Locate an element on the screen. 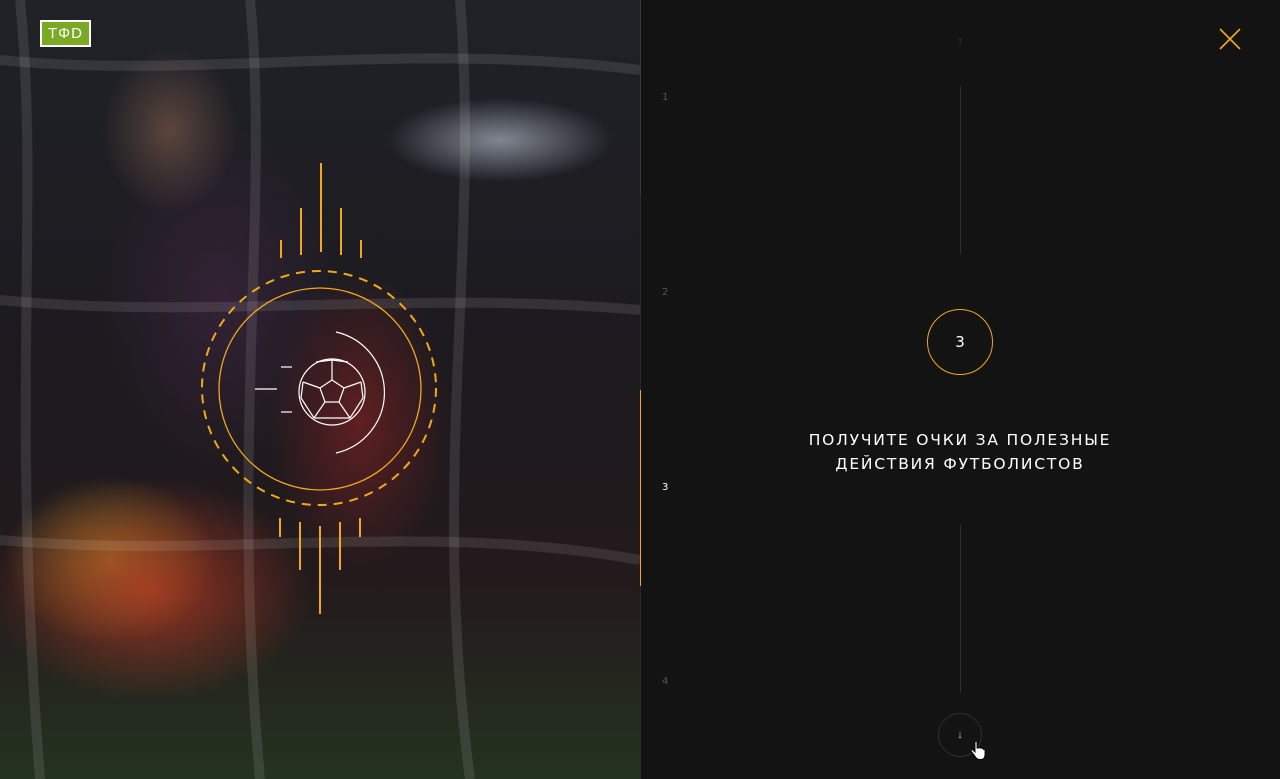  current-step-number: 3 is located at coordinates (960, 342).